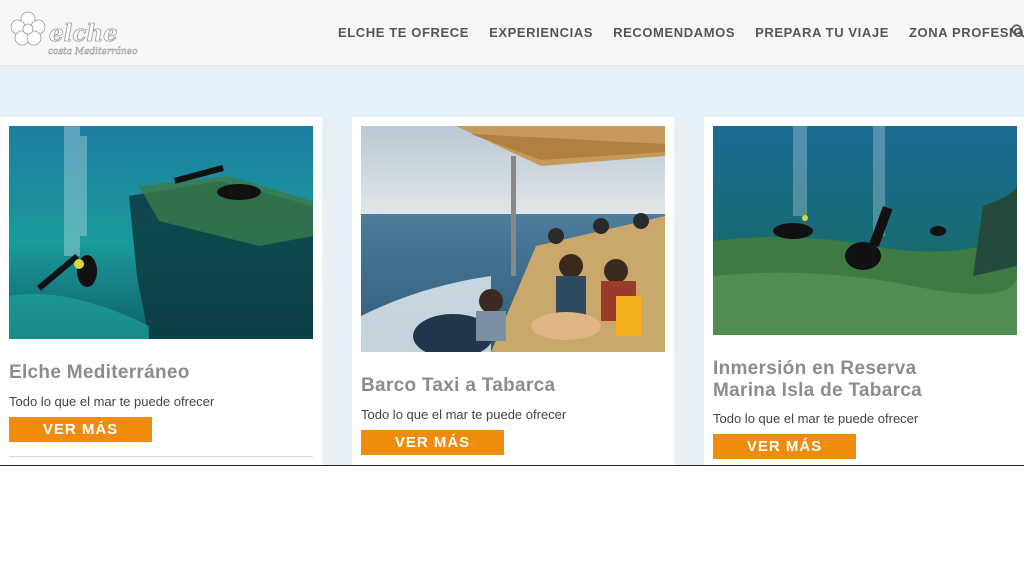  Describe the element at coordinates (512, 465) in the screenshot. I see `page-divider` at that location.